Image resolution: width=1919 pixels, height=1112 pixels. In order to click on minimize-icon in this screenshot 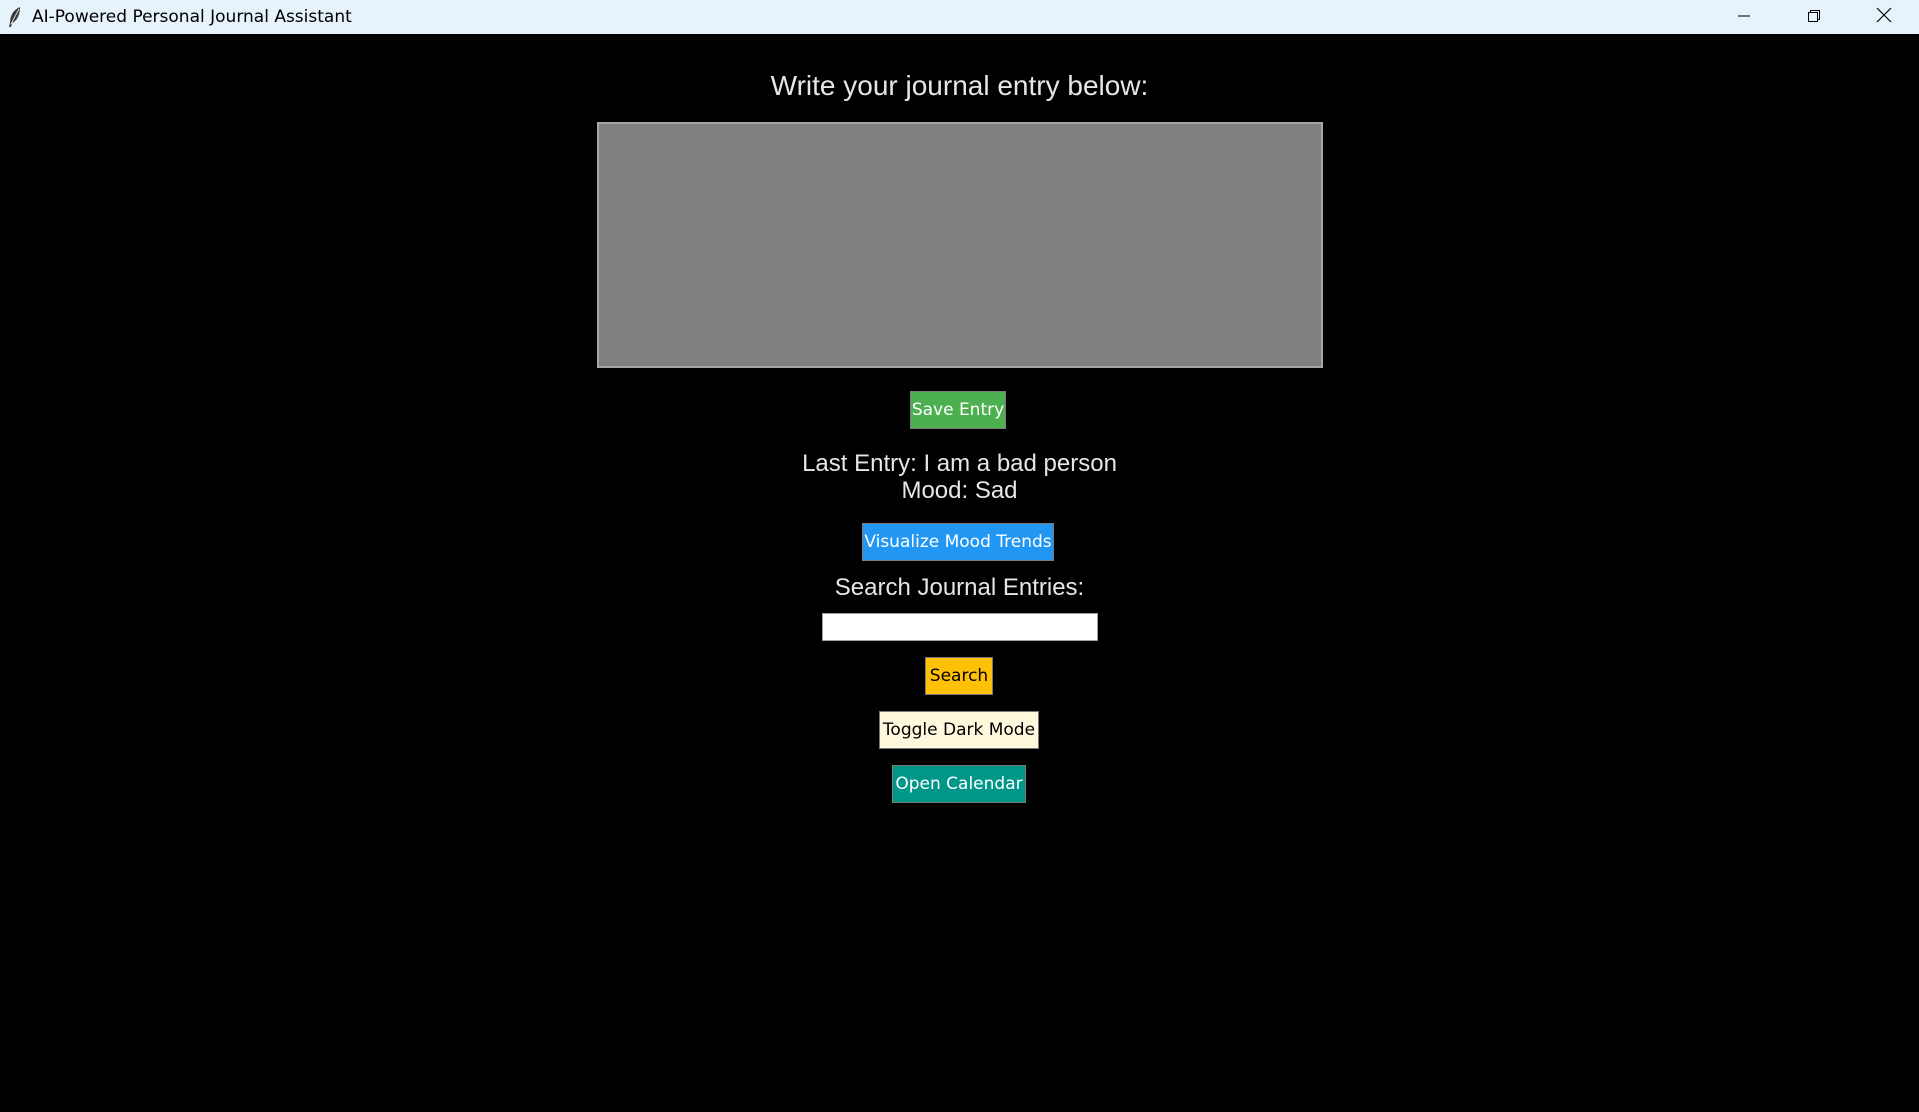, I will do `click(1744, 17)`.